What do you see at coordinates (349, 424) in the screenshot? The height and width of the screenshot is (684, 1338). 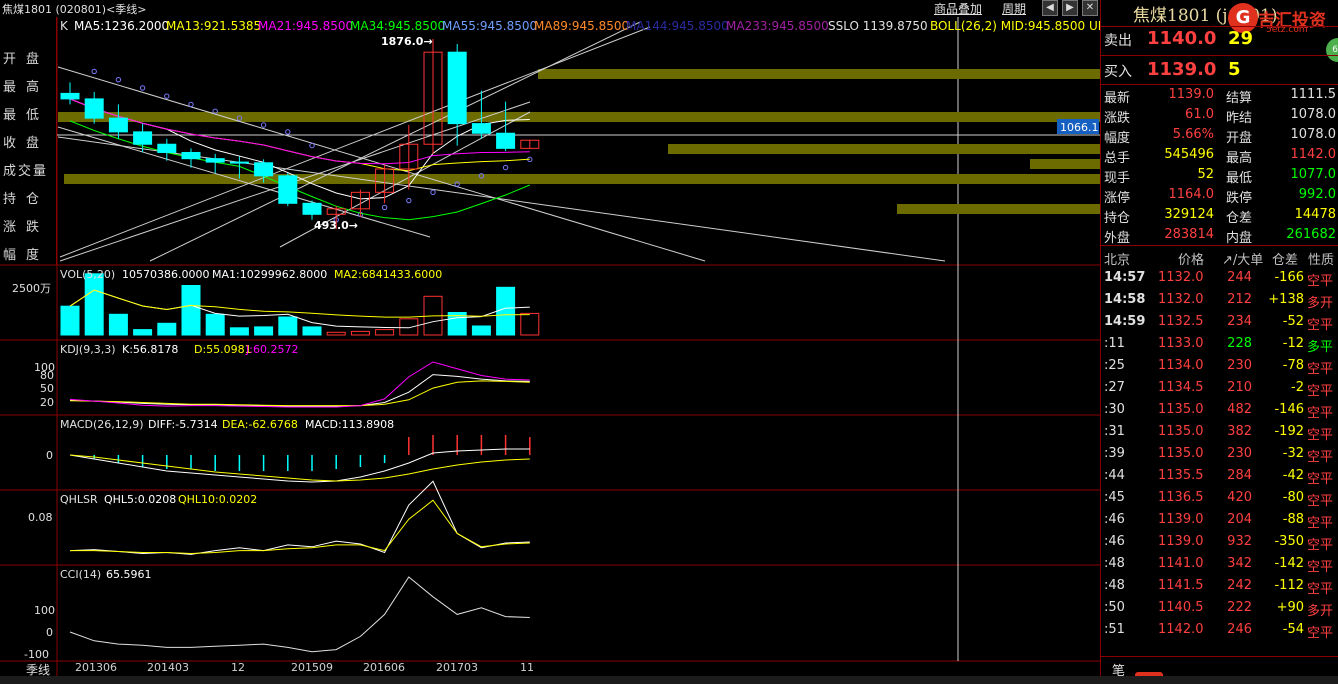 I see `macd-value: MACD:113.8908` at bounding box center [349, 424].